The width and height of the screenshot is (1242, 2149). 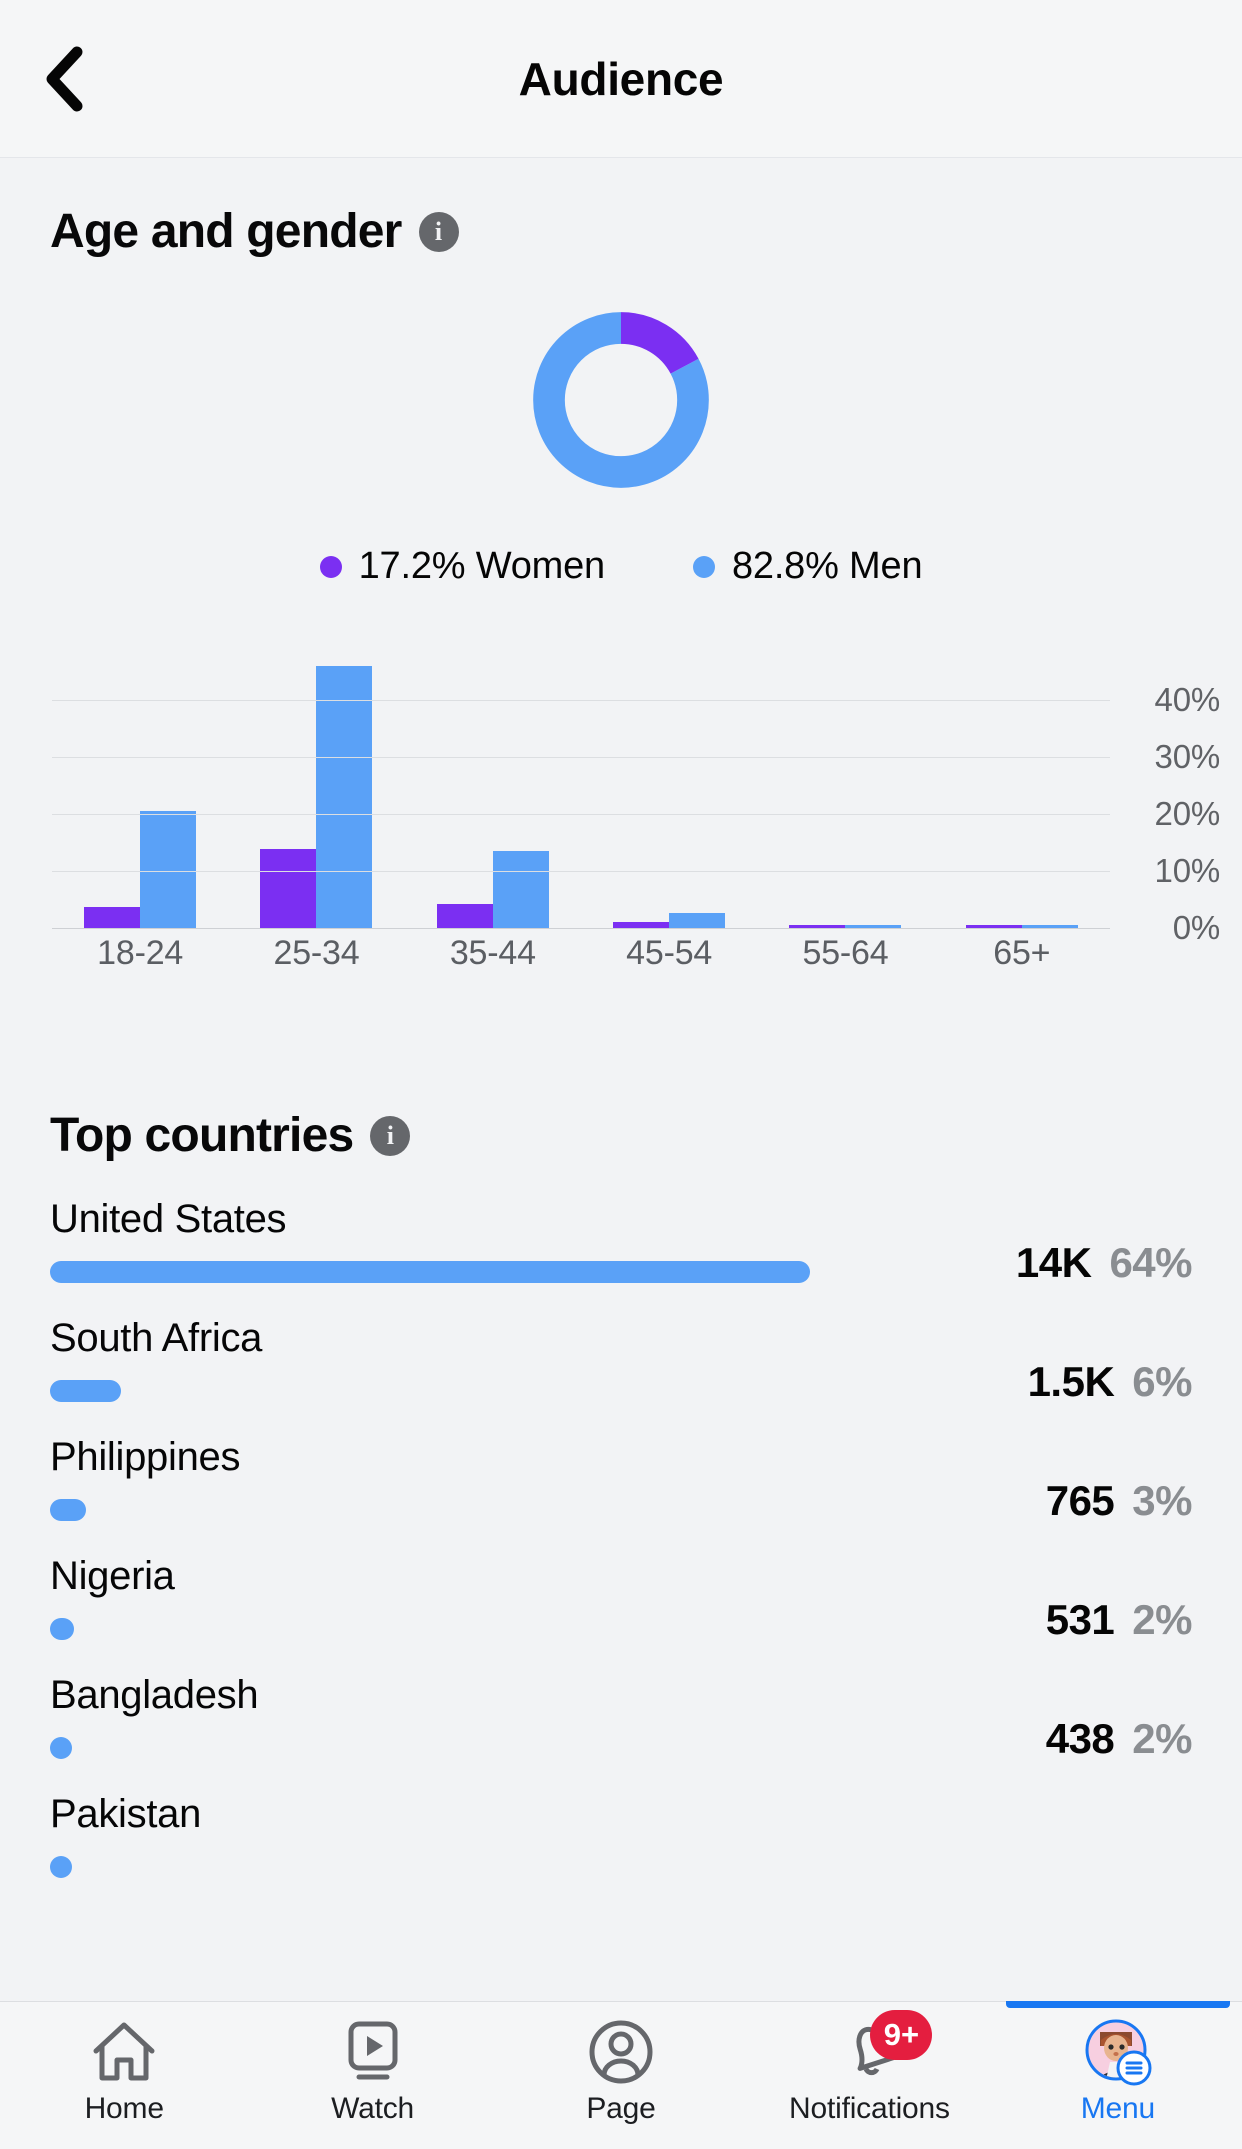 I want to click on y-axis-tick: 20%, so click(x=1187, y=813).